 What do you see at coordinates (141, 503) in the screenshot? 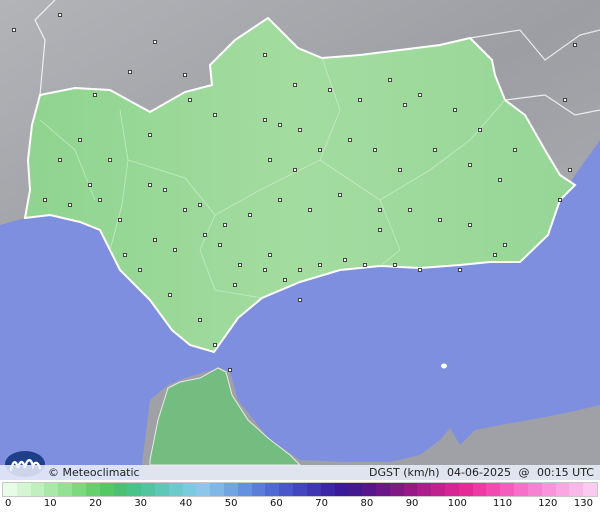
I see `legend-tick-label: 30` at bounding box center [141, 503].